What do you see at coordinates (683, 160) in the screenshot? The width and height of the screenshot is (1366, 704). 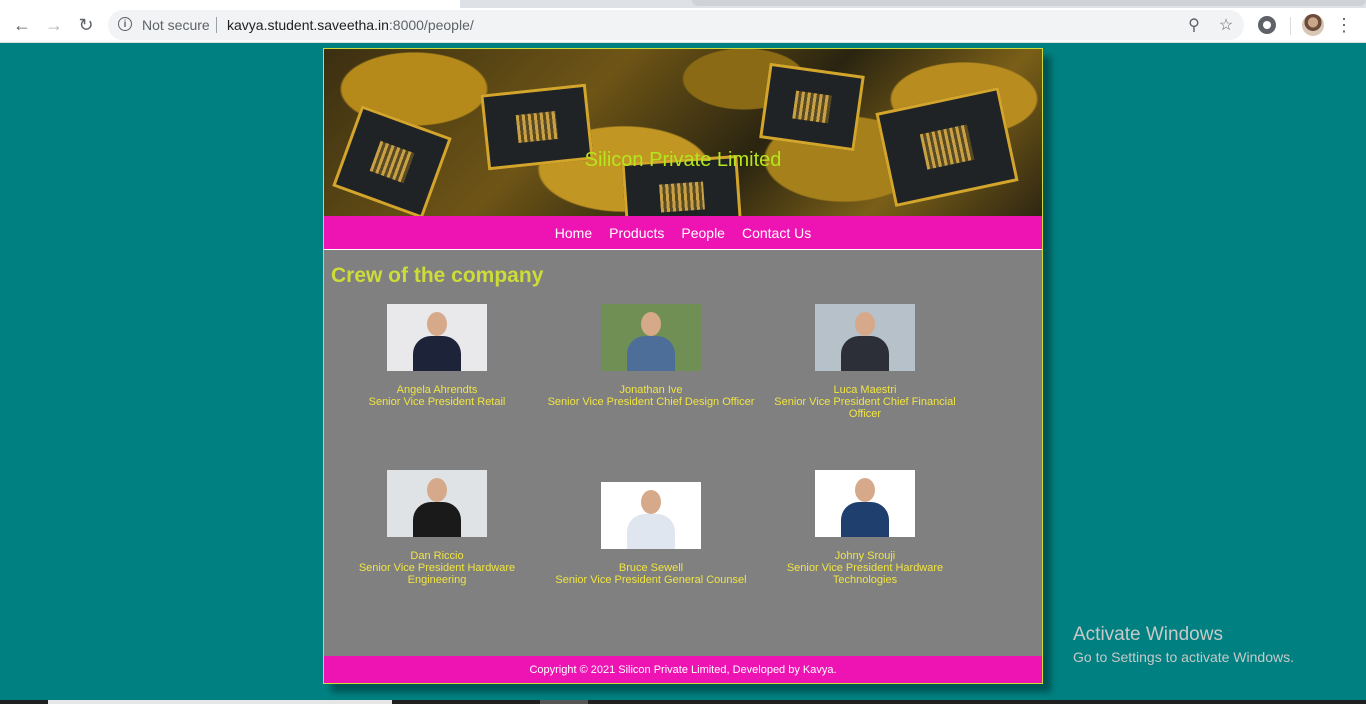 I see `company-name: Silicon Private Limited` at bounding box center [683, 160].